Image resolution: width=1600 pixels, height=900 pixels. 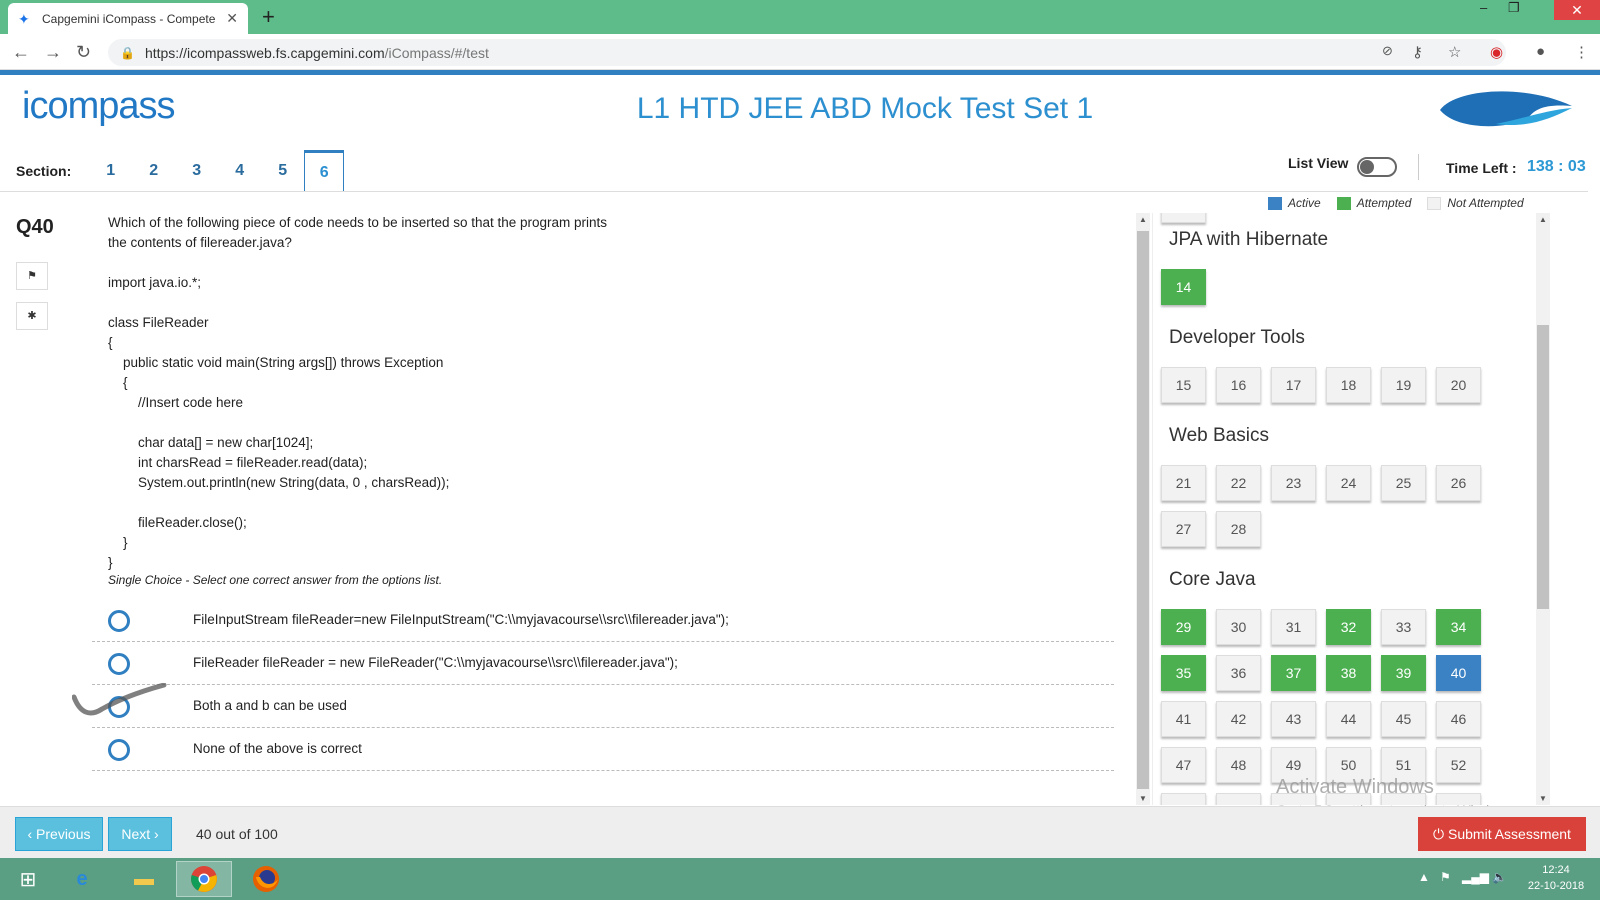 What do you see at coordinates (1348, 385) in the screenshot?
I see `question-box-18: 18` at bounding box center [1348, 385].